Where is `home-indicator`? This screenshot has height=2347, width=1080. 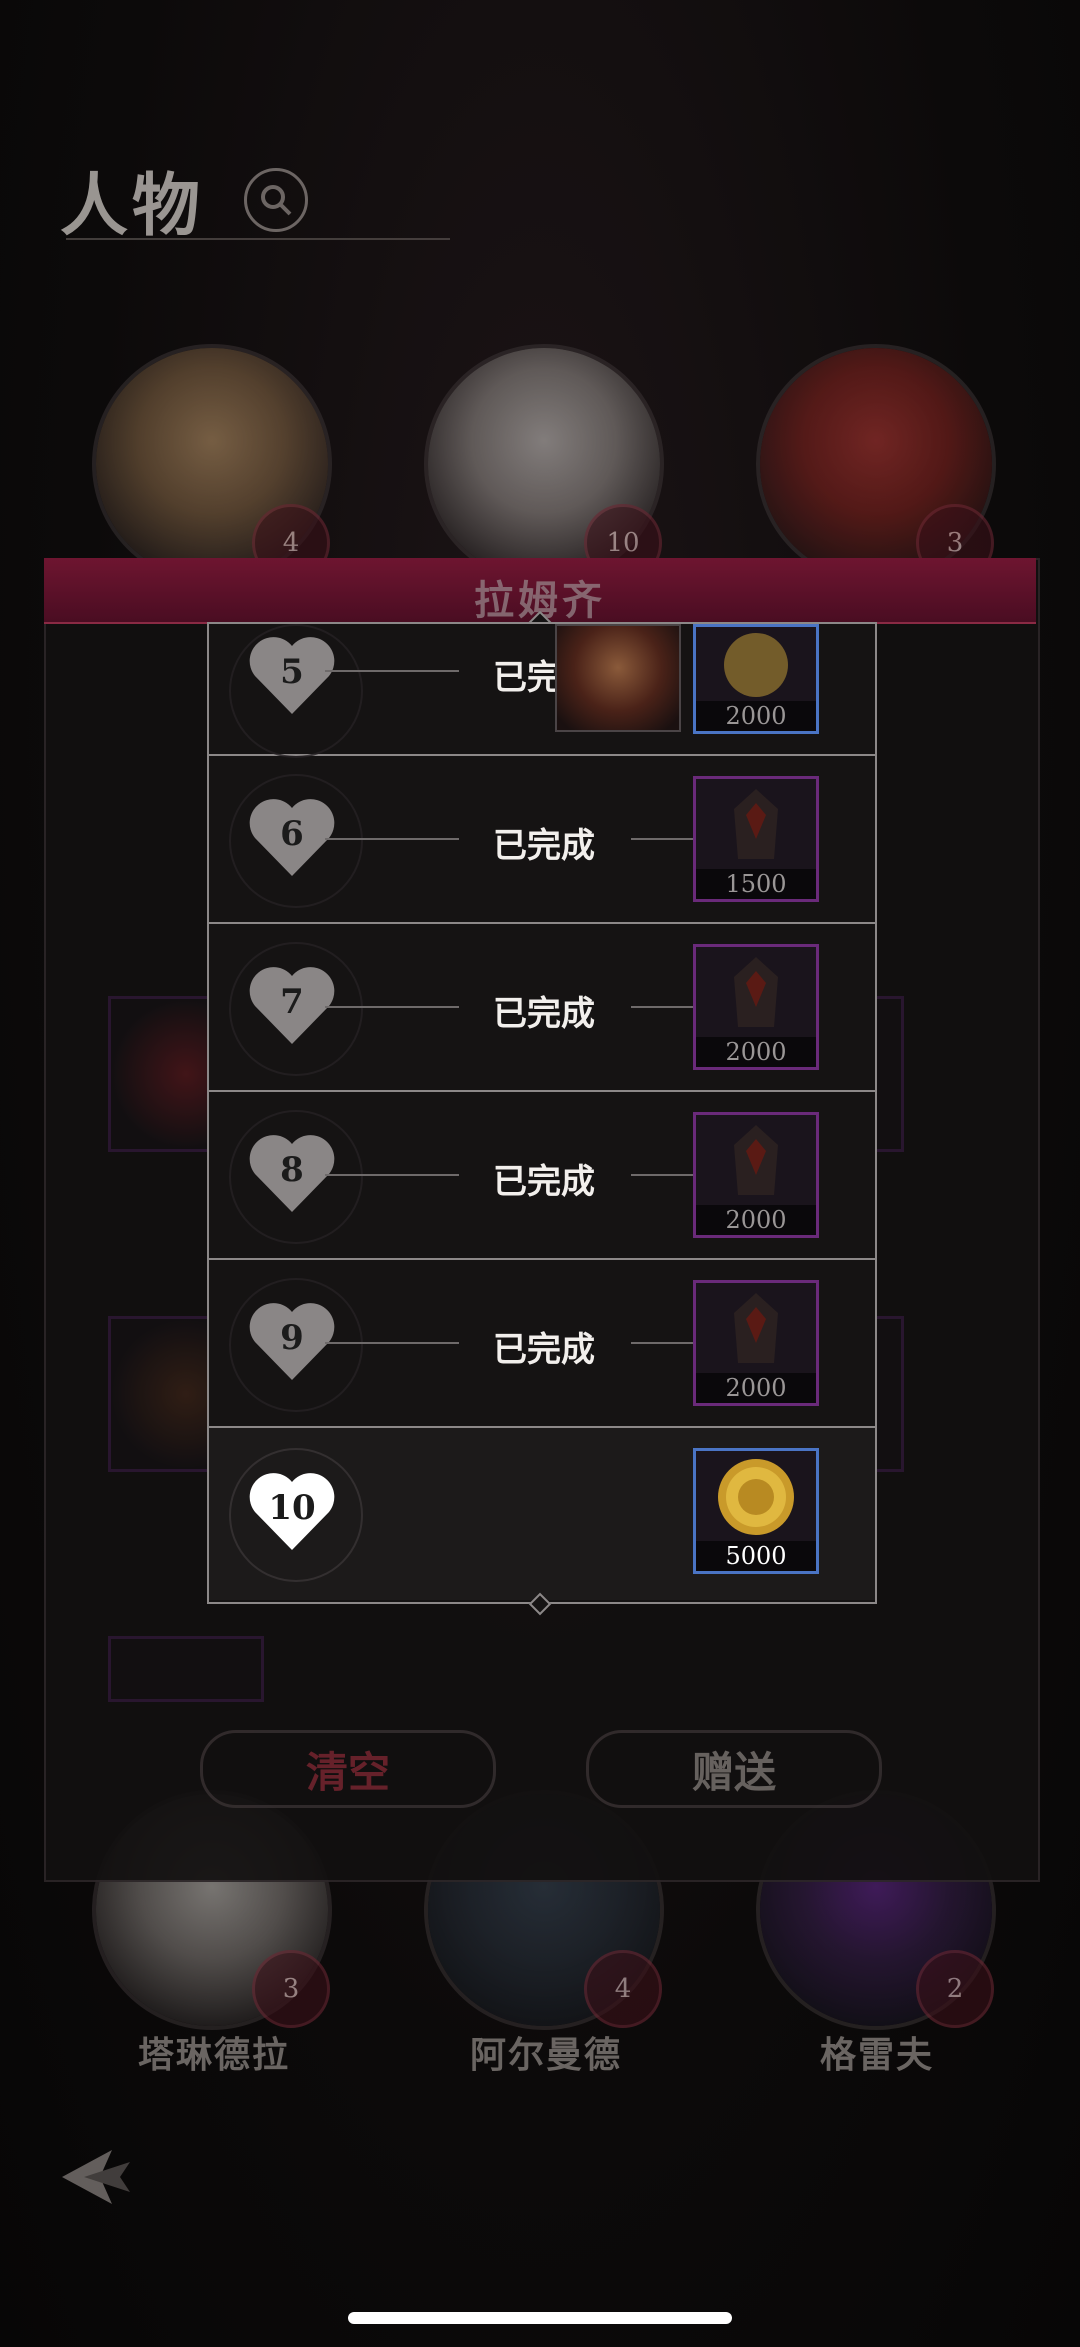 home-indicator is located at coordinates (540, 2318).